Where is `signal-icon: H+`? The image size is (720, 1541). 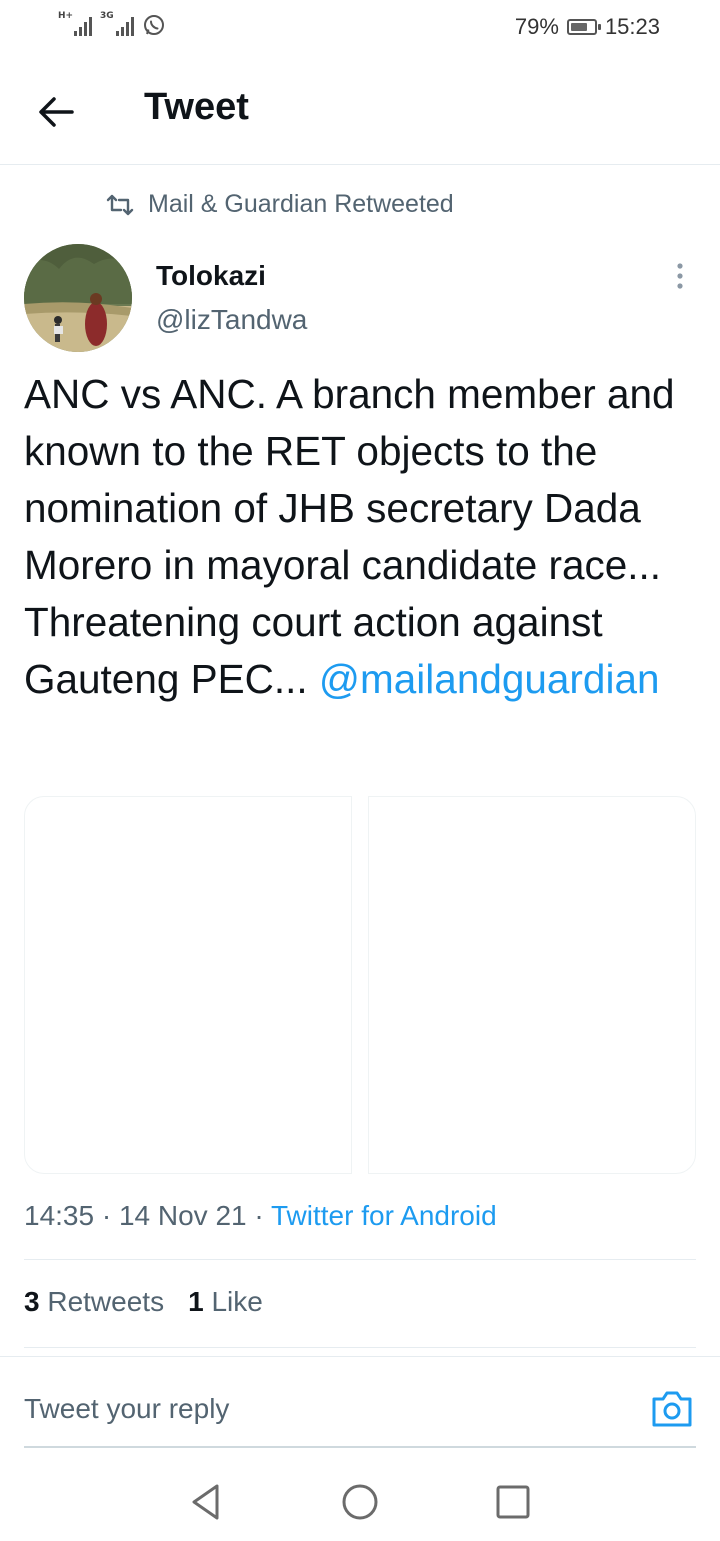 signal-icon: H+ is located at coordinates (75, 25).